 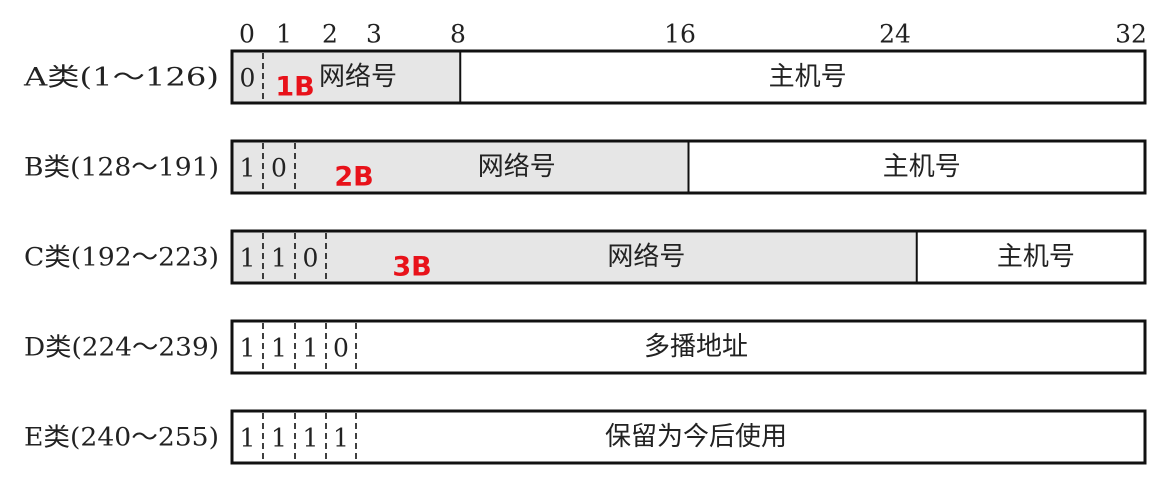 What do you see at coordinates (121, 77) in the screenshot?
I see `class-label: A类(1～126)` at bounding box center [121, 77].